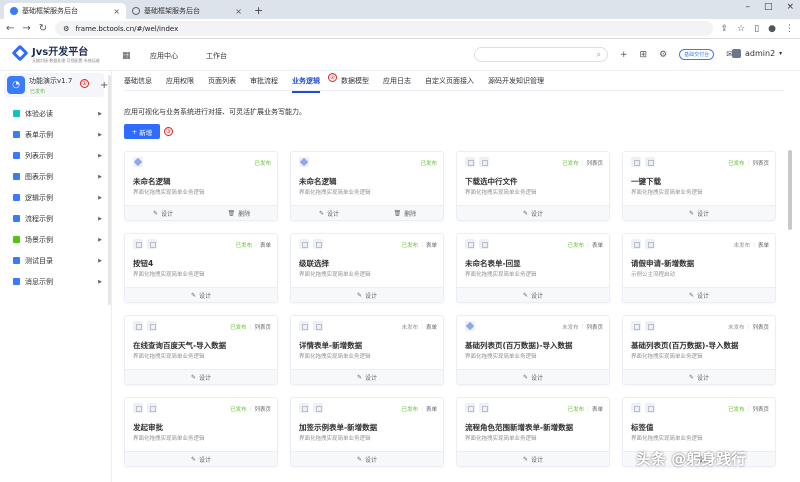 This screenshot has height=482, width=800. Describe the element at coordinates (697, 54) in the screenshot. I see `version-badge: 基础交付台` at that location.